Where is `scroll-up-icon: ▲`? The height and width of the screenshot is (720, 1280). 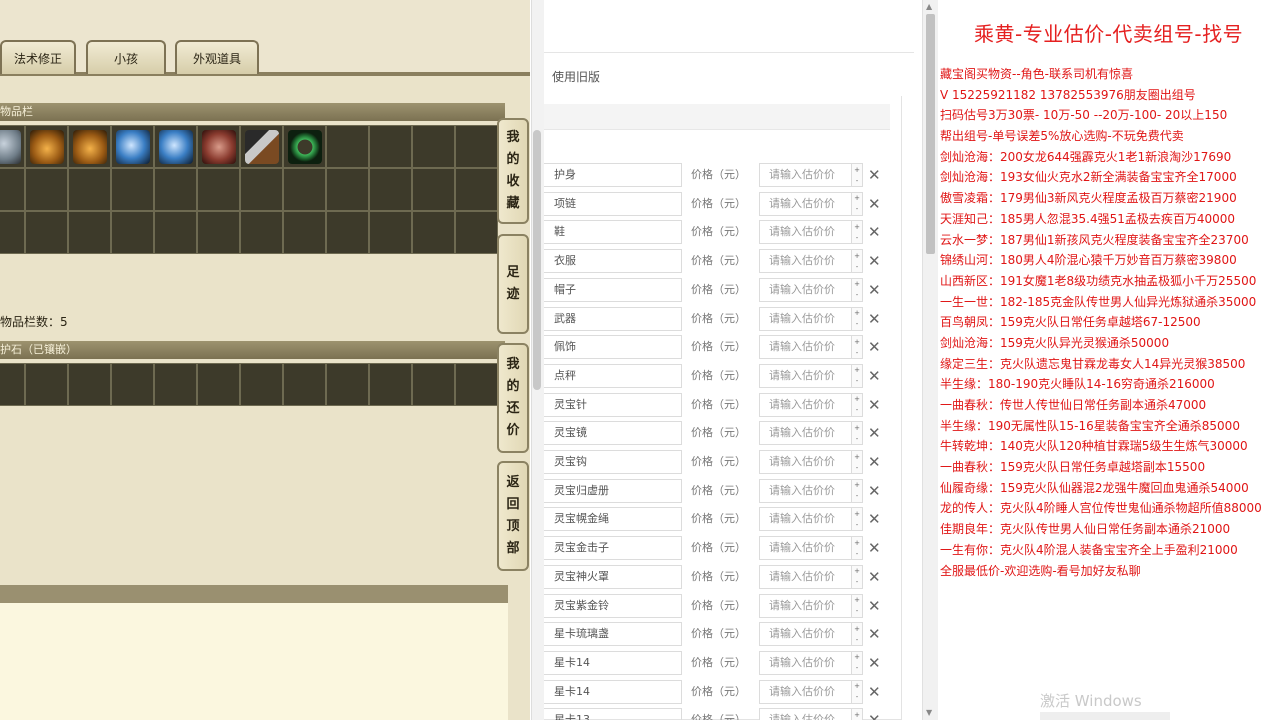
scroll-up-icon: ▲ is located at coordinates (929, 6).